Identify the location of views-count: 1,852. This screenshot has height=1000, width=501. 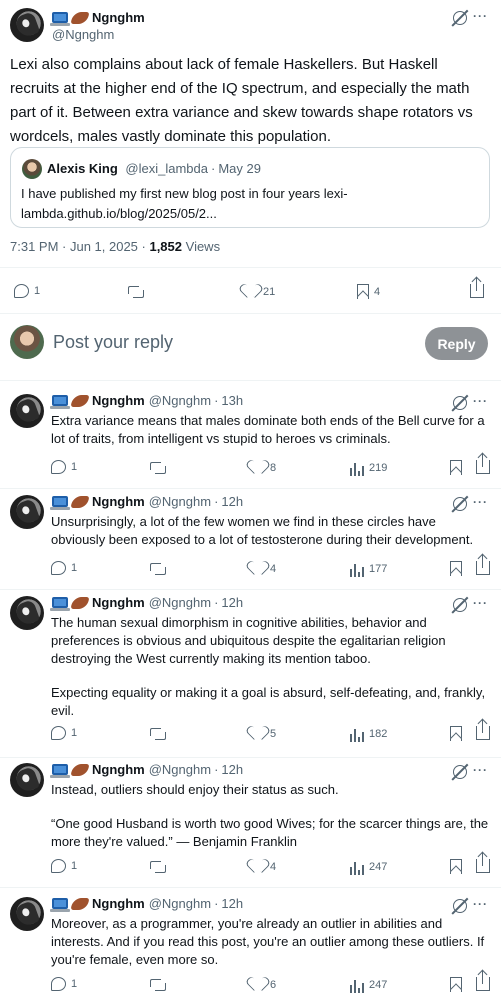
(166, 246).